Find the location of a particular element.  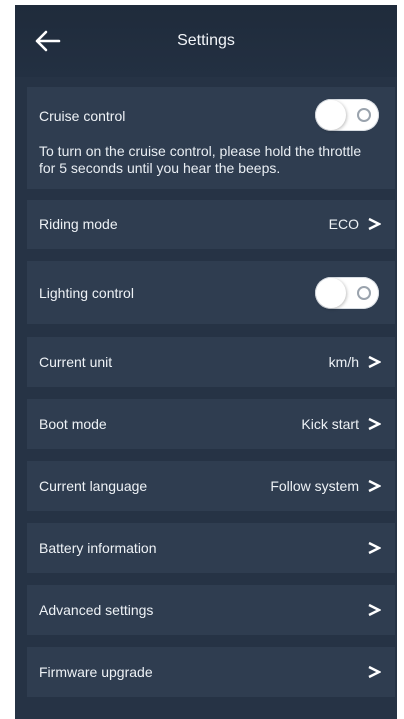

current-language-value: Follow system is located at coordinates (314, 486).